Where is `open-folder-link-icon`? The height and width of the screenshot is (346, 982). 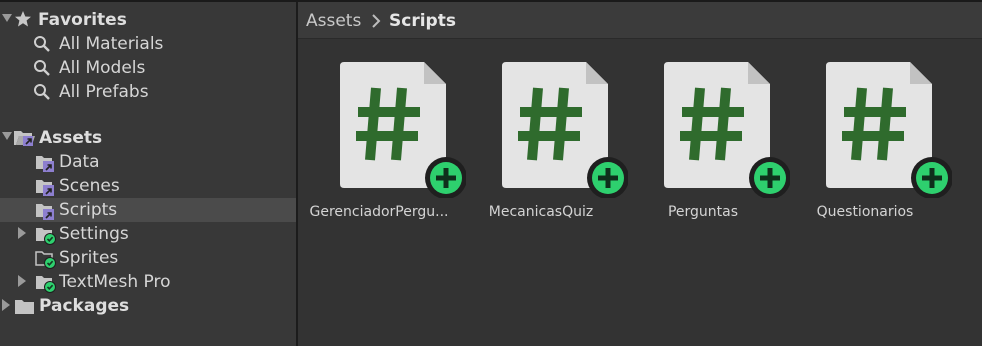 open-folder-link-icon is located at coordinates (24, 138).